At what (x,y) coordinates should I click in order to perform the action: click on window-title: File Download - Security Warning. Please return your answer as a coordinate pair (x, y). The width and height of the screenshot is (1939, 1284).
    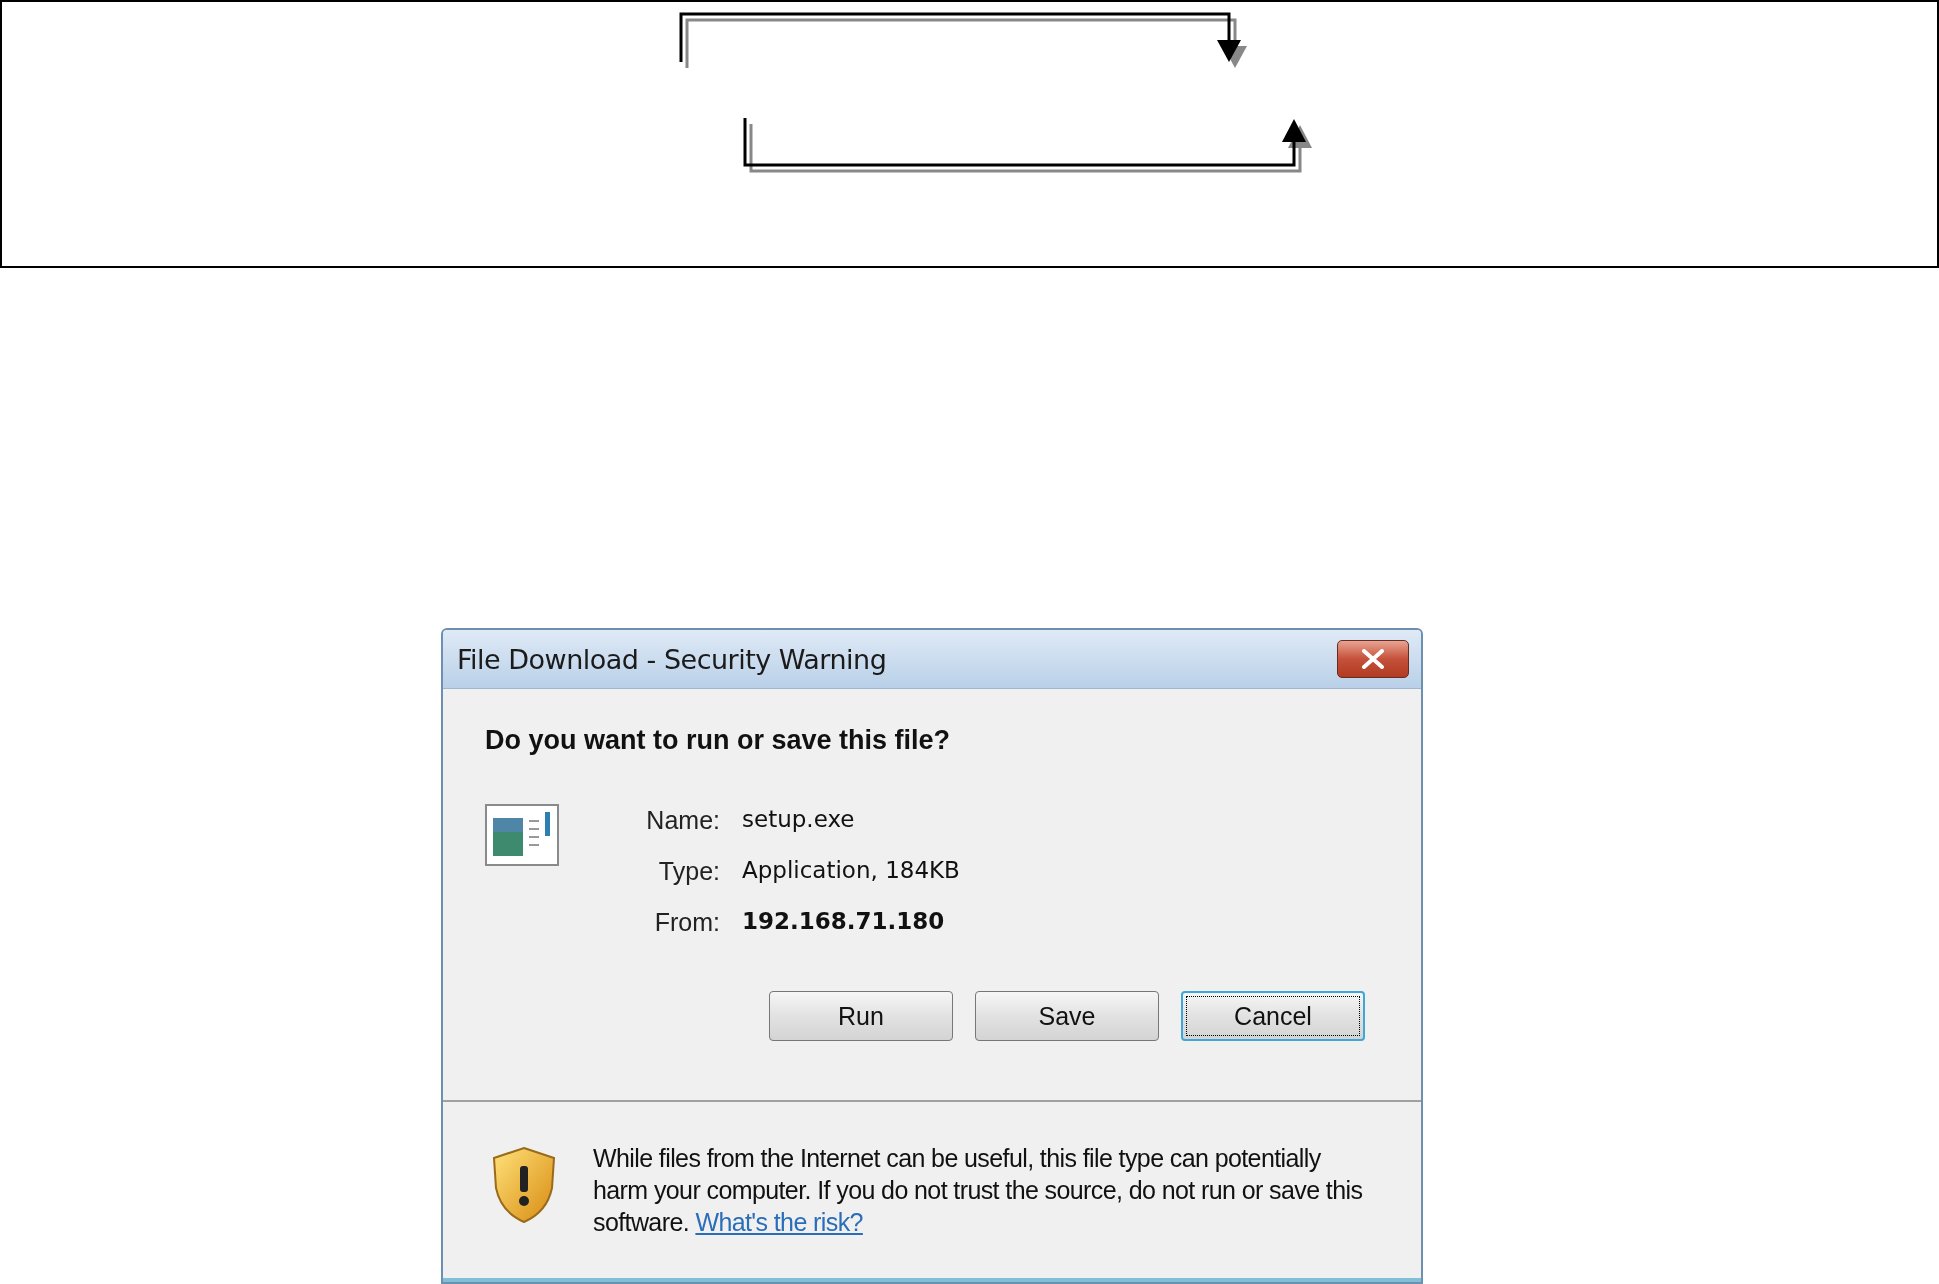
    Looking at the image, I should click on (672, 659).